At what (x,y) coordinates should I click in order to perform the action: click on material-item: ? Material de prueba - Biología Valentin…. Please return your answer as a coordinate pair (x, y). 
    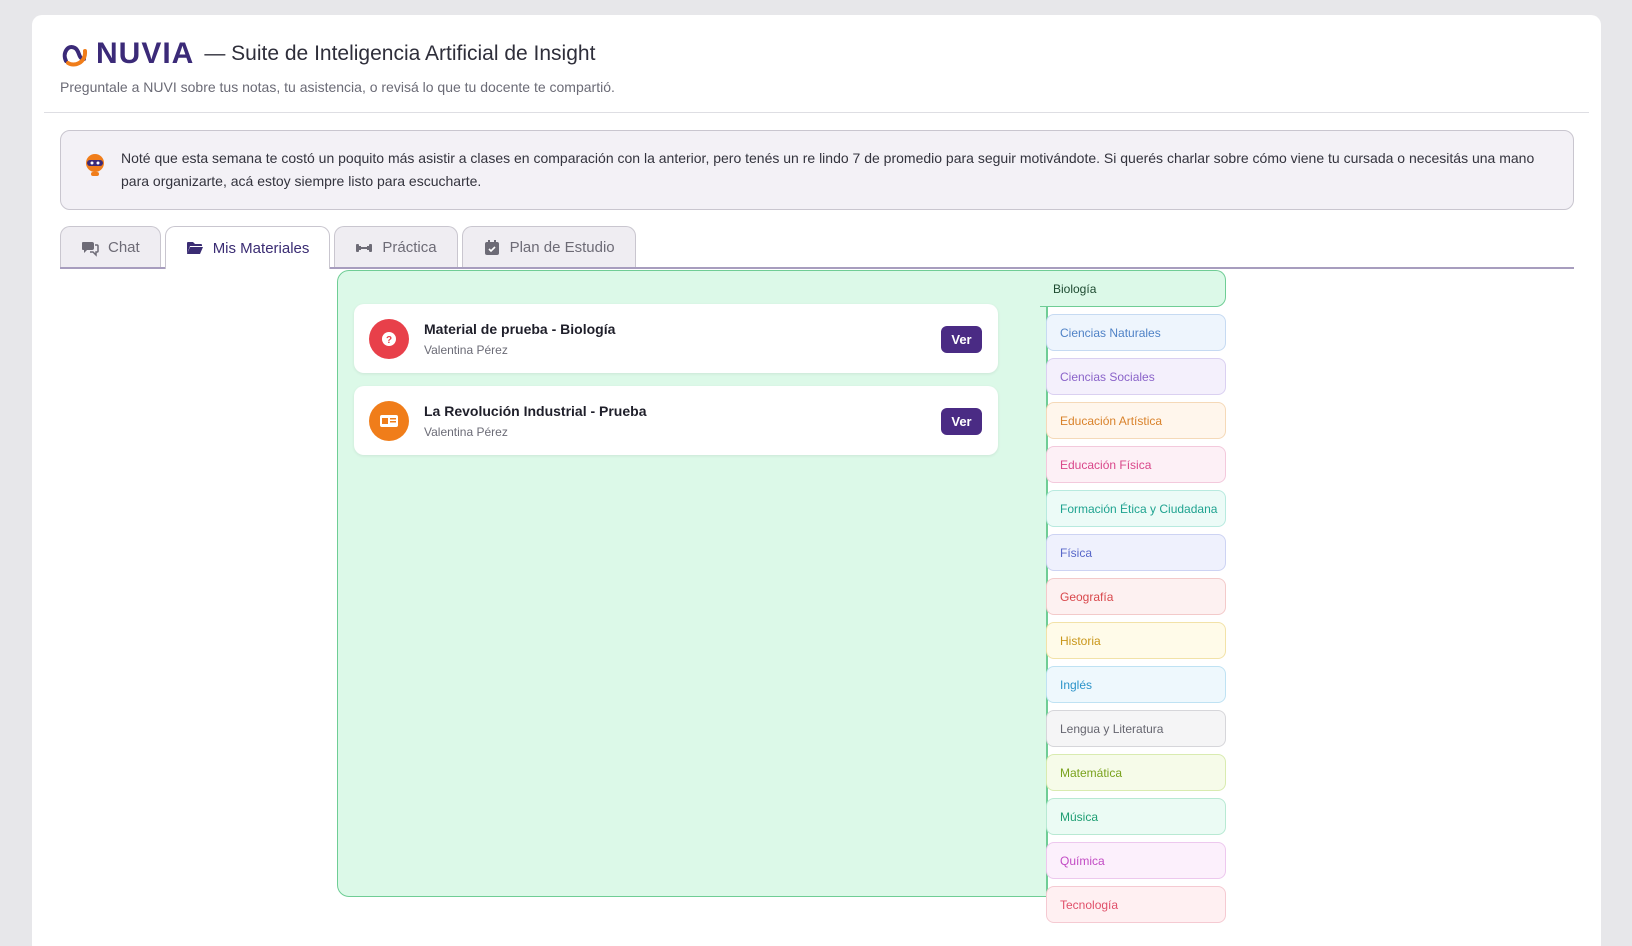
    Looking at the image, I should click on (676, 338).